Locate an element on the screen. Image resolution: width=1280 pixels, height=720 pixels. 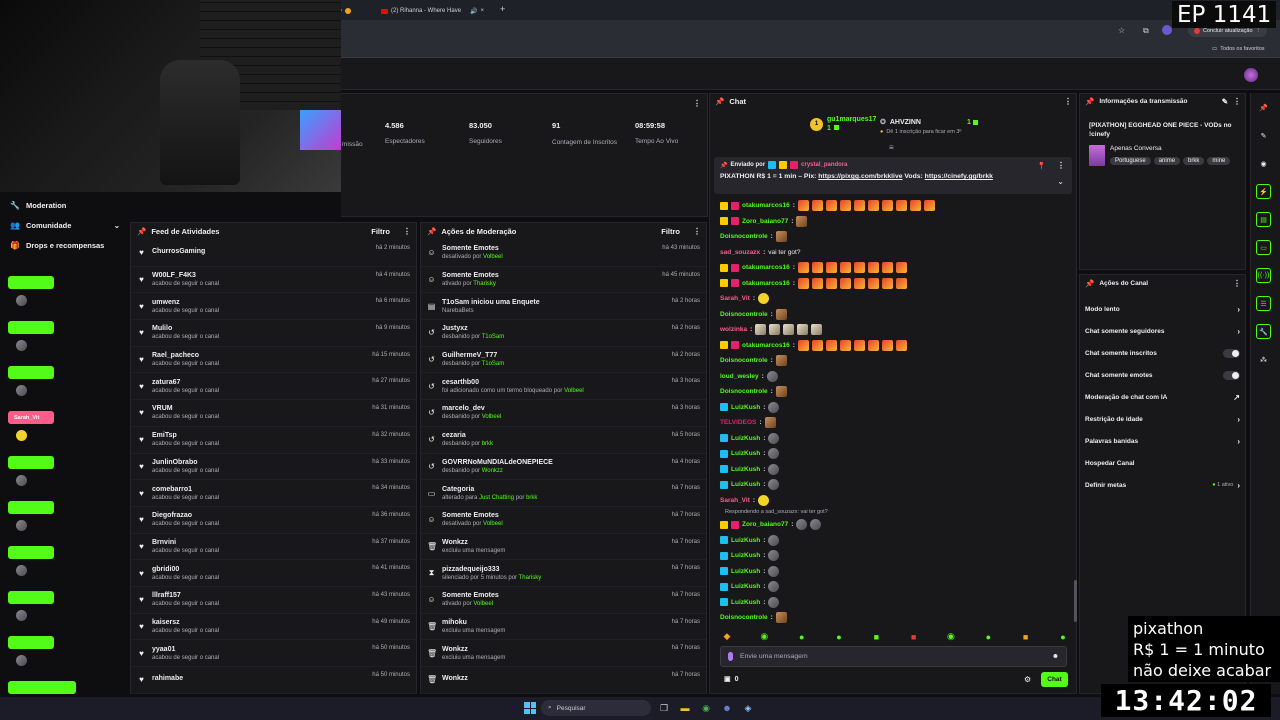
follower-name: Rael_pacheco is located at coordinates (259, 355).